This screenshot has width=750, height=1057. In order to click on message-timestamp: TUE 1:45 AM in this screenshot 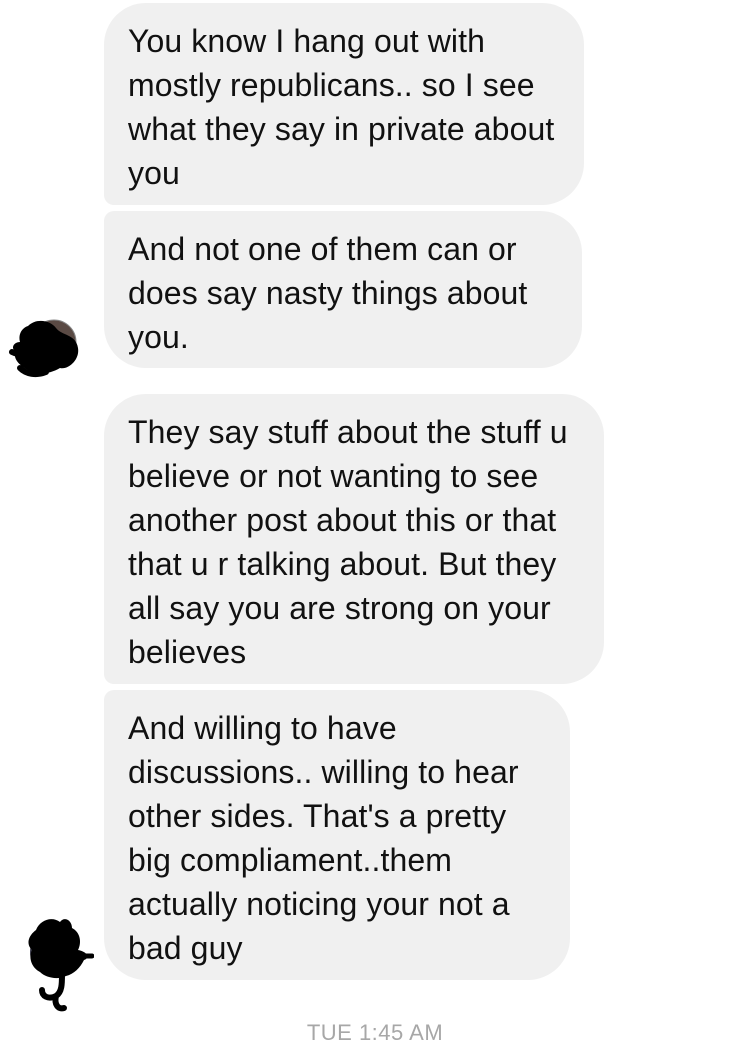, I will do `click(375, 1032)`.